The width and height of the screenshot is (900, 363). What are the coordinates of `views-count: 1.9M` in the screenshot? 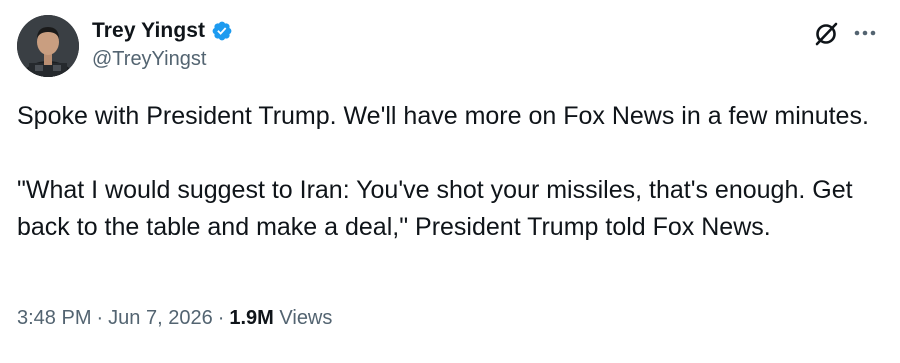 It's located at (251, 318).